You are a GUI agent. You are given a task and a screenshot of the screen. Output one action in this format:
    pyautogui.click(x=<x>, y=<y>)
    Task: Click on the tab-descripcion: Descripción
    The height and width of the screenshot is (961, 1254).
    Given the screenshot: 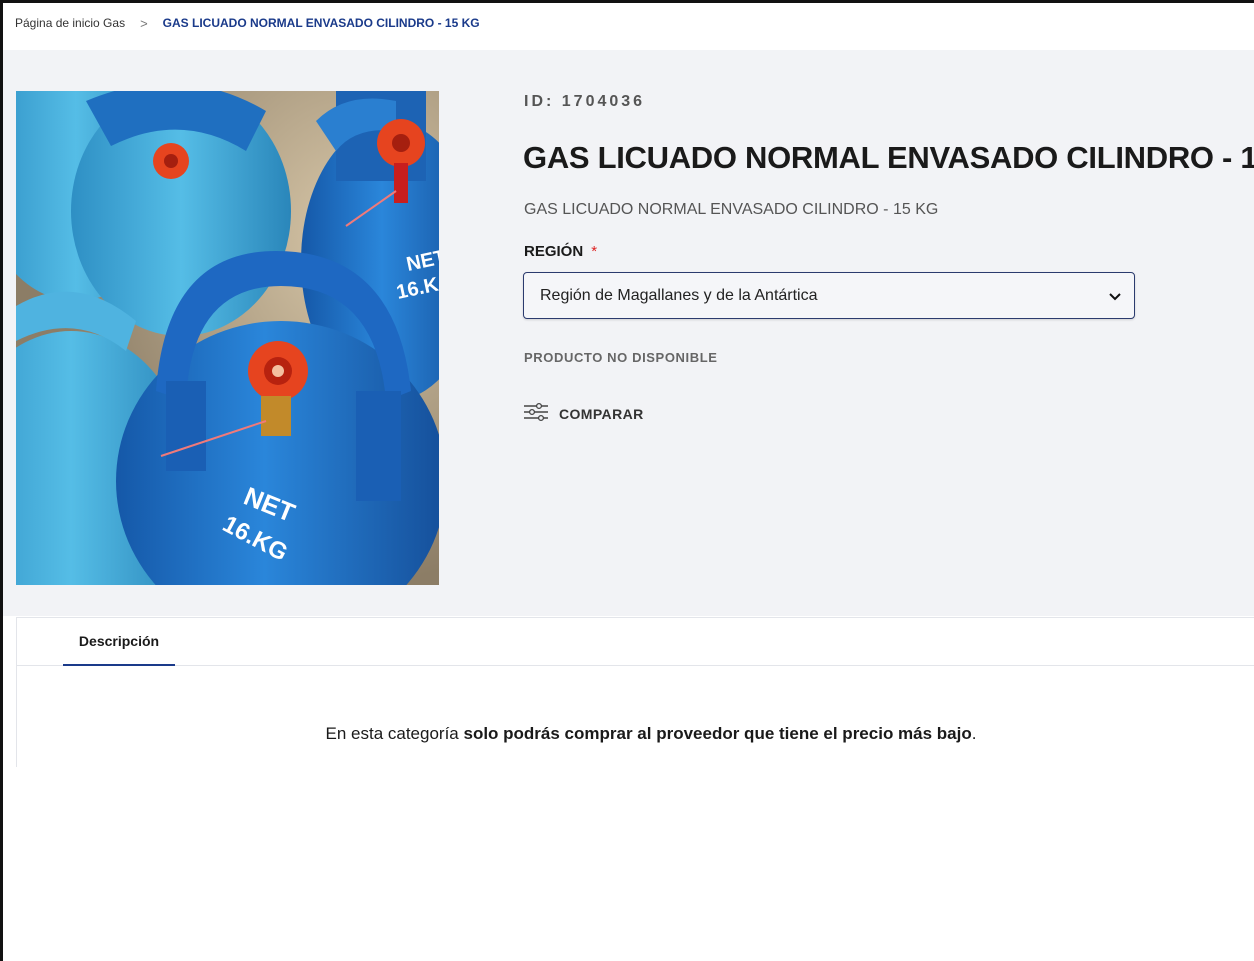 What is the action you would take?
    pyautogui.click(x=119, y=642)
    